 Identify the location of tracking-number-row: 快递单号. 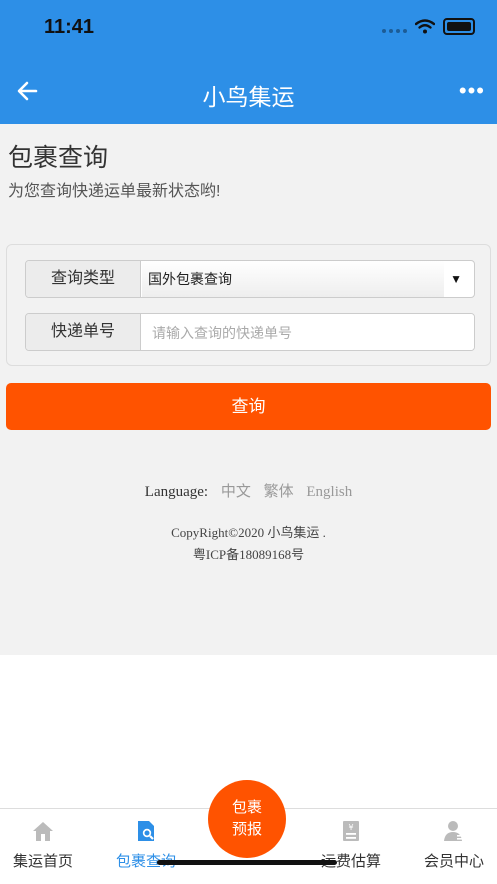
(250, 332).